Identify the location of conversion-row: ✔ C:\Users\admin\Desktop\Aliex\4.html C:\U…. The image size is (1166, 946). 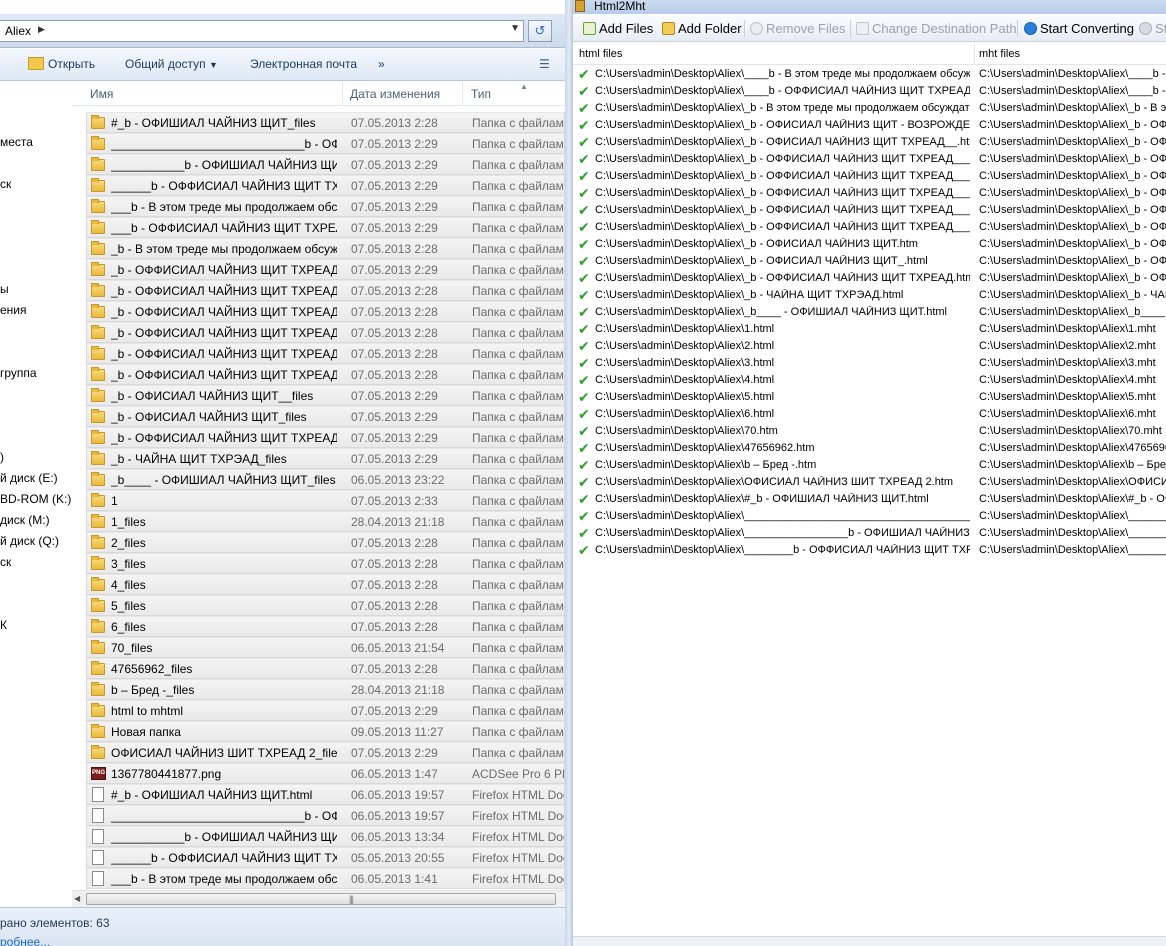
(869, 380).